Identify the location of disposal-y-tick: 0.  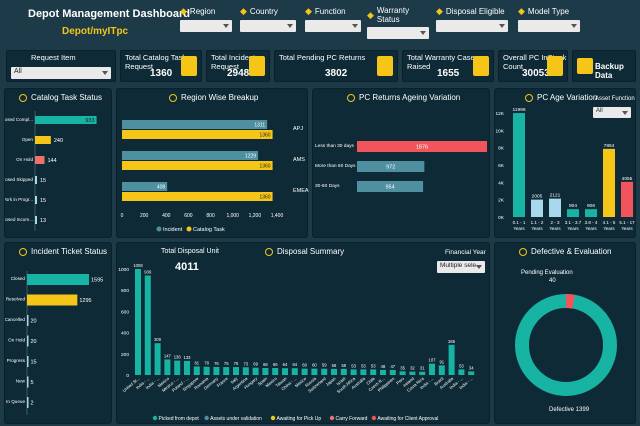
(127, 376).